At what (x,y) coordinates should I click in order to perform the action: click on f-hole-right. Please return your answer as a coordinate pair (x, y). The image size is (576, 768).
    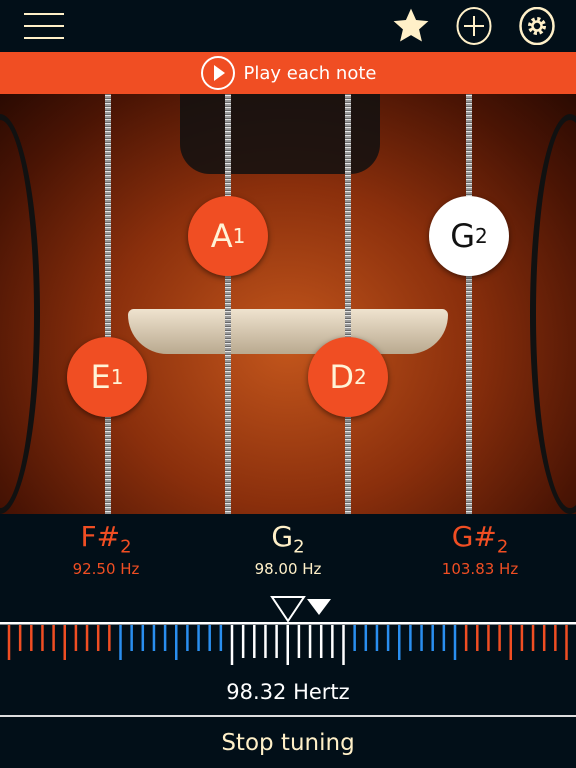
    Looking at the image, I should click on (553, 314).